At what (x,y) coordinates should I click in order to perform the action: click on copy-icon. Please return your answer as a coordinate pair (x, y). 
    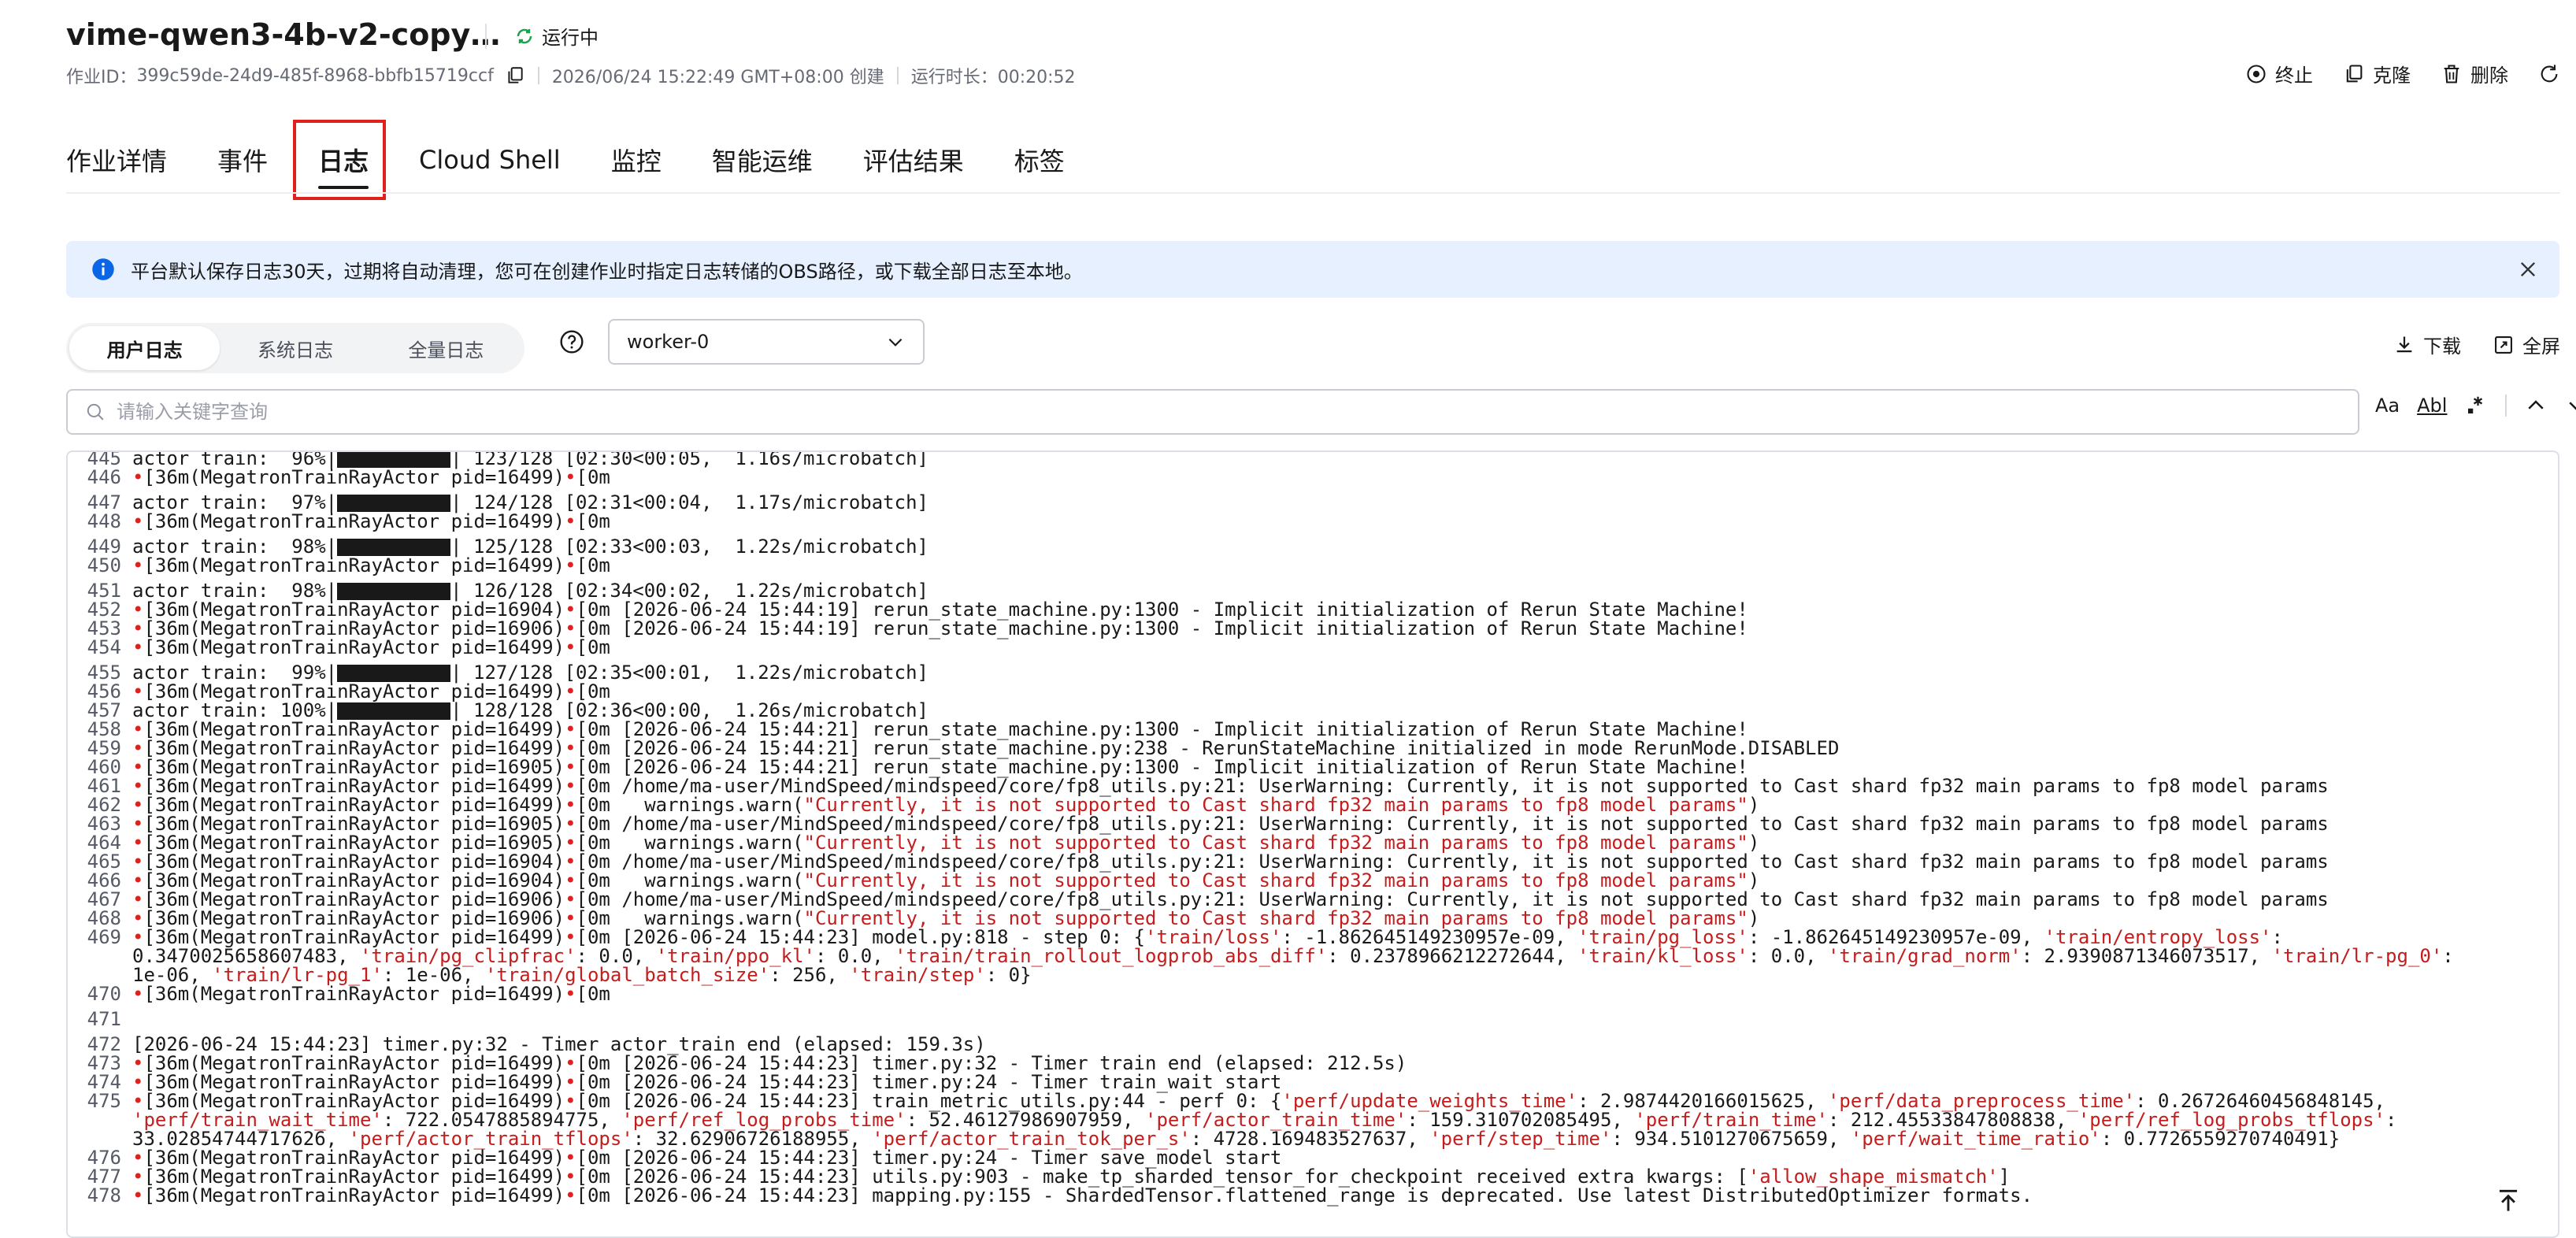
    Looking at the image, I should click on (515, 75).